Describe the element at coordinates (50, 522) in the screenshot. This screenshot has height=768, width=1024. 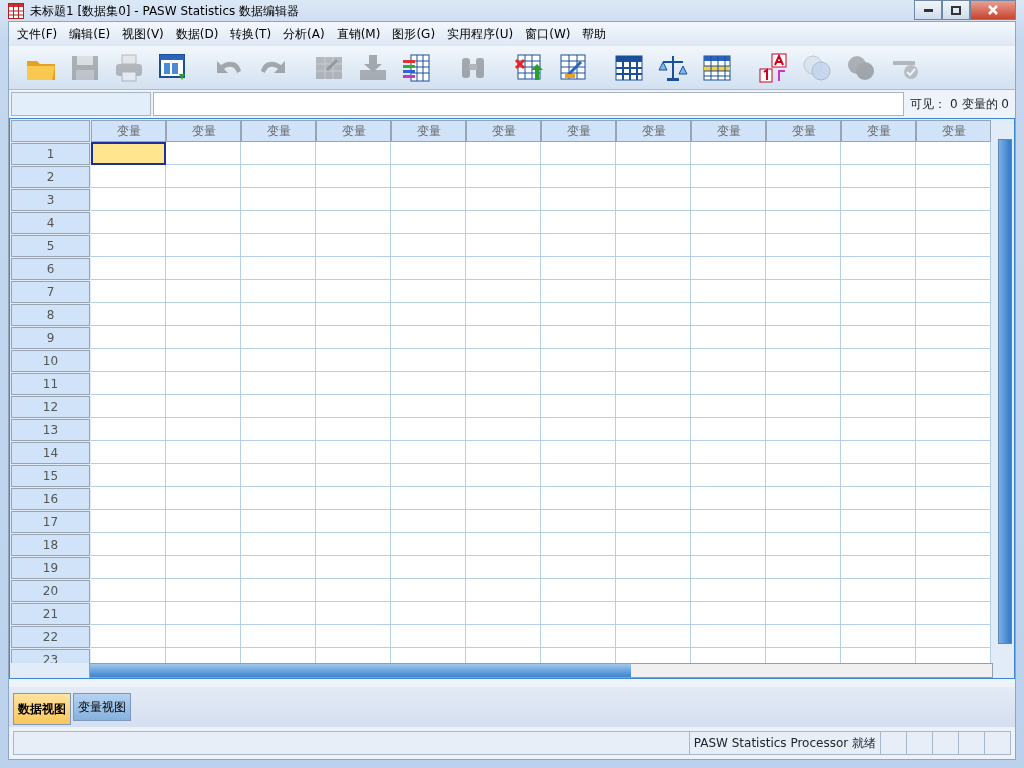
I see `row-header: 17` at that location.